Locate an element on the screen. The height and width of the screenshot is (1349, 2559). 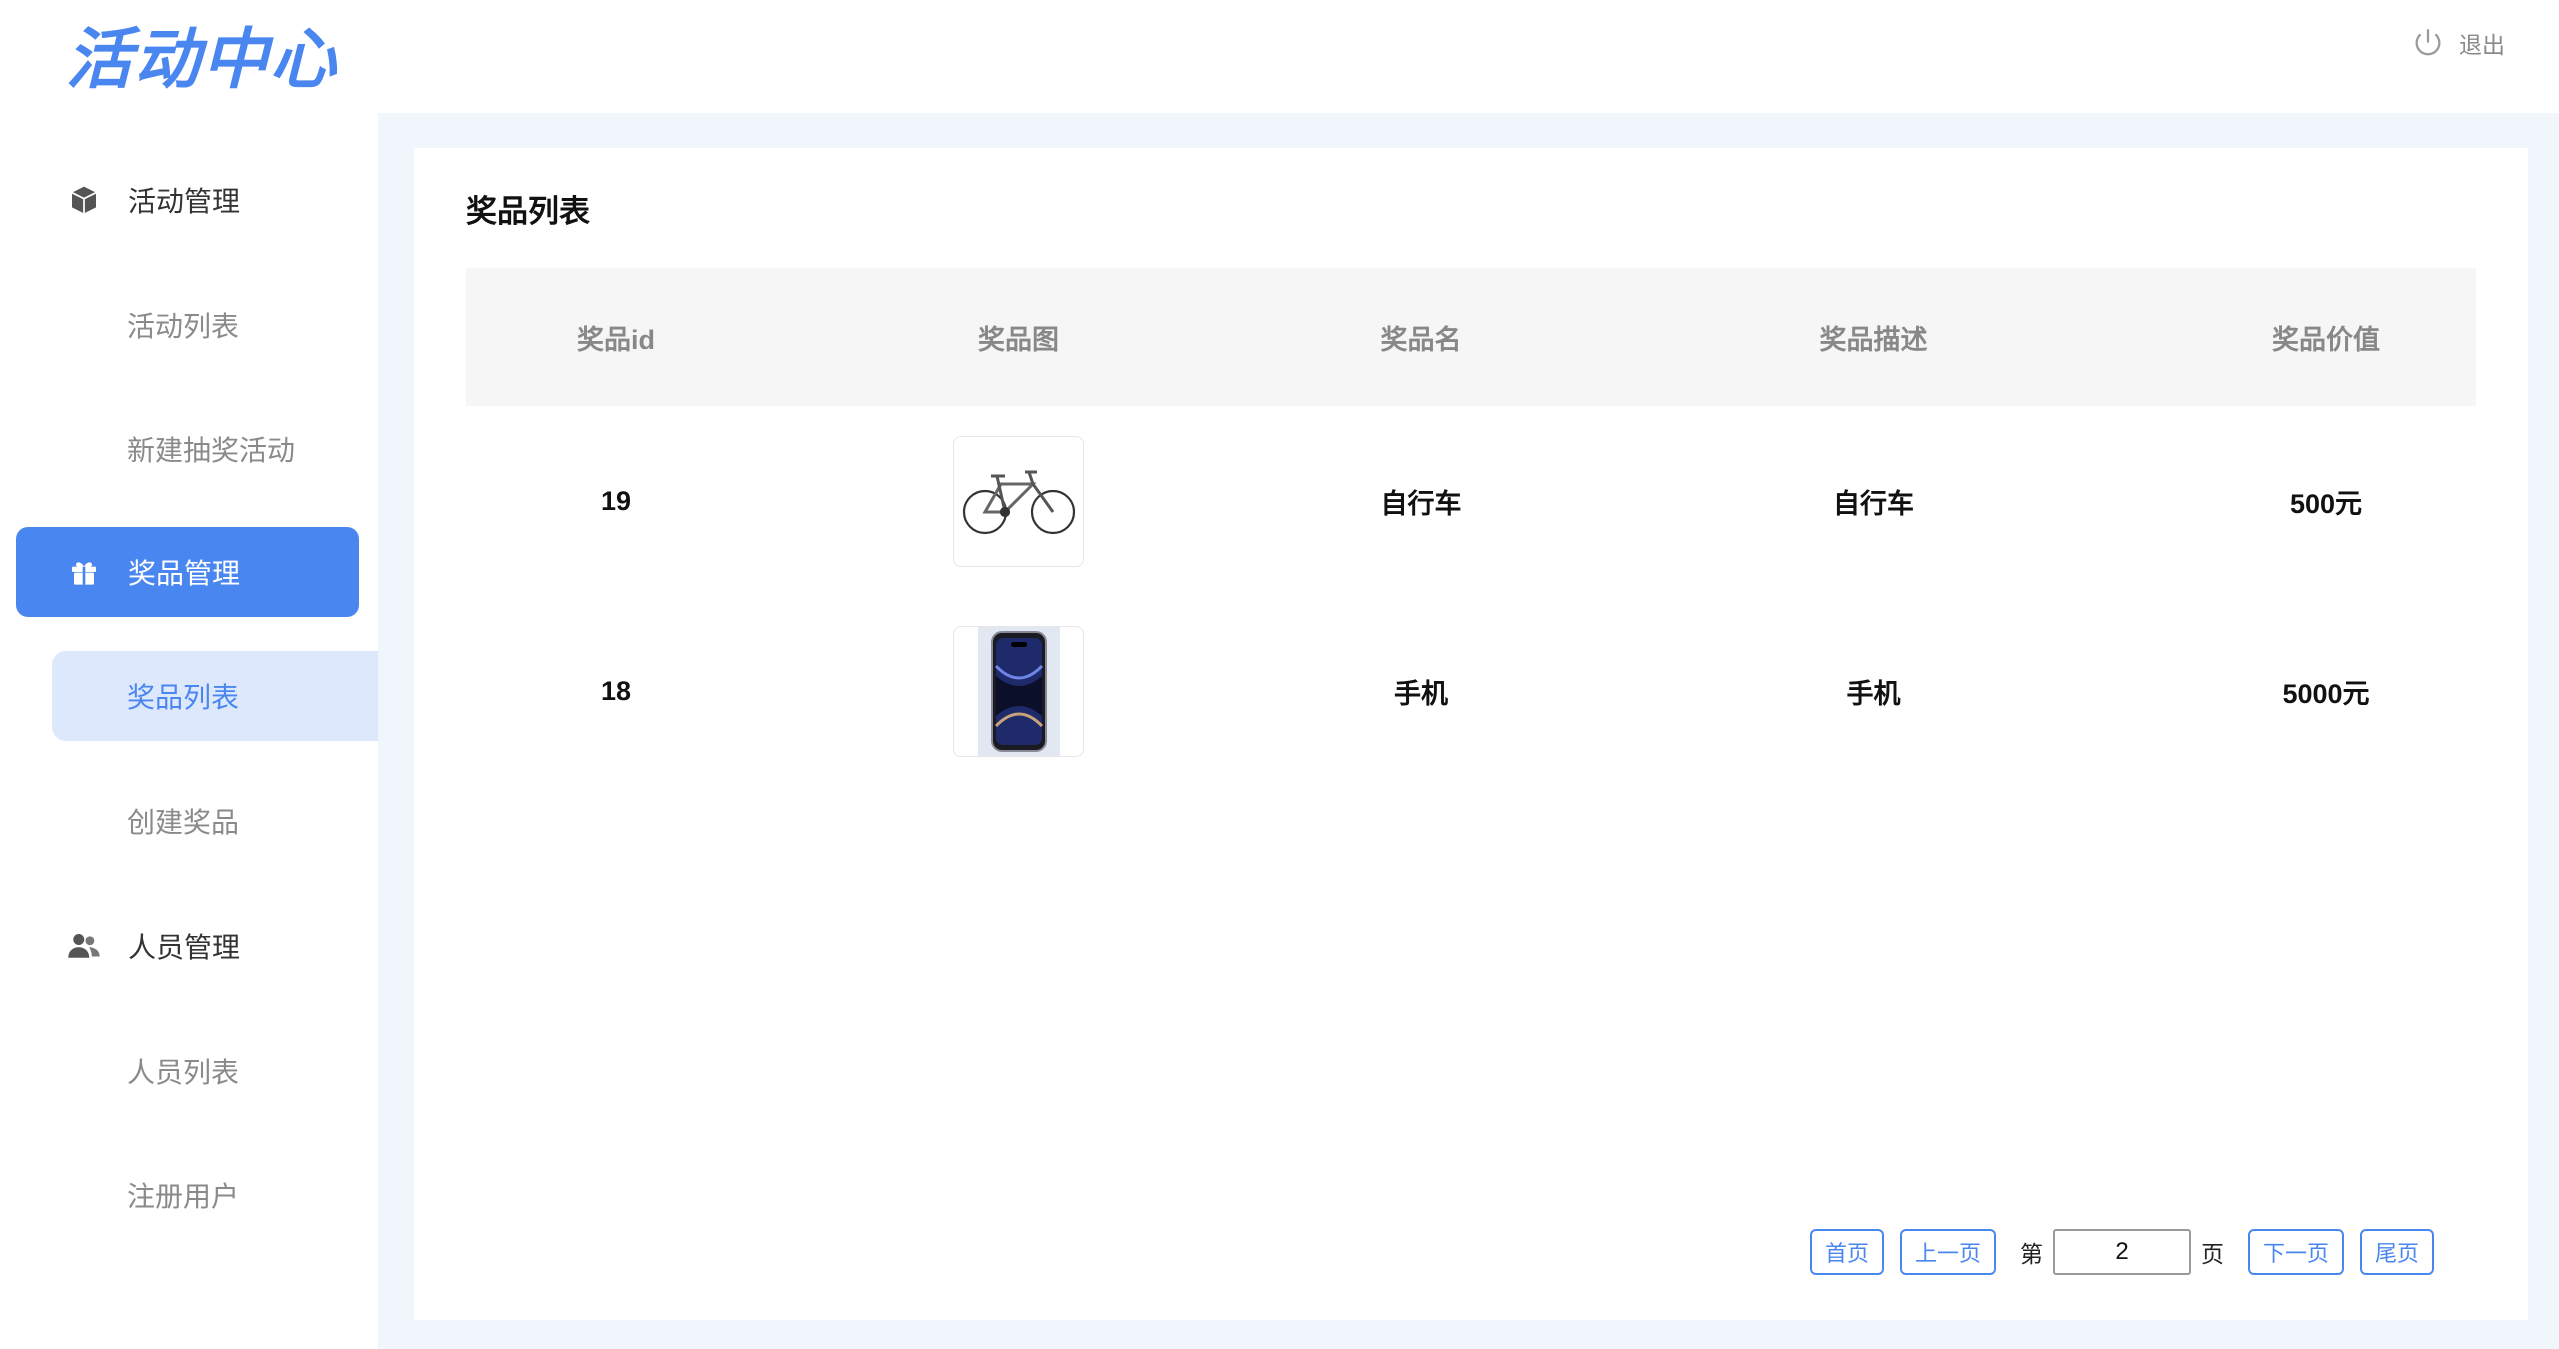
next-page-button: 下一页 is located at coordinates (2296, 1252).